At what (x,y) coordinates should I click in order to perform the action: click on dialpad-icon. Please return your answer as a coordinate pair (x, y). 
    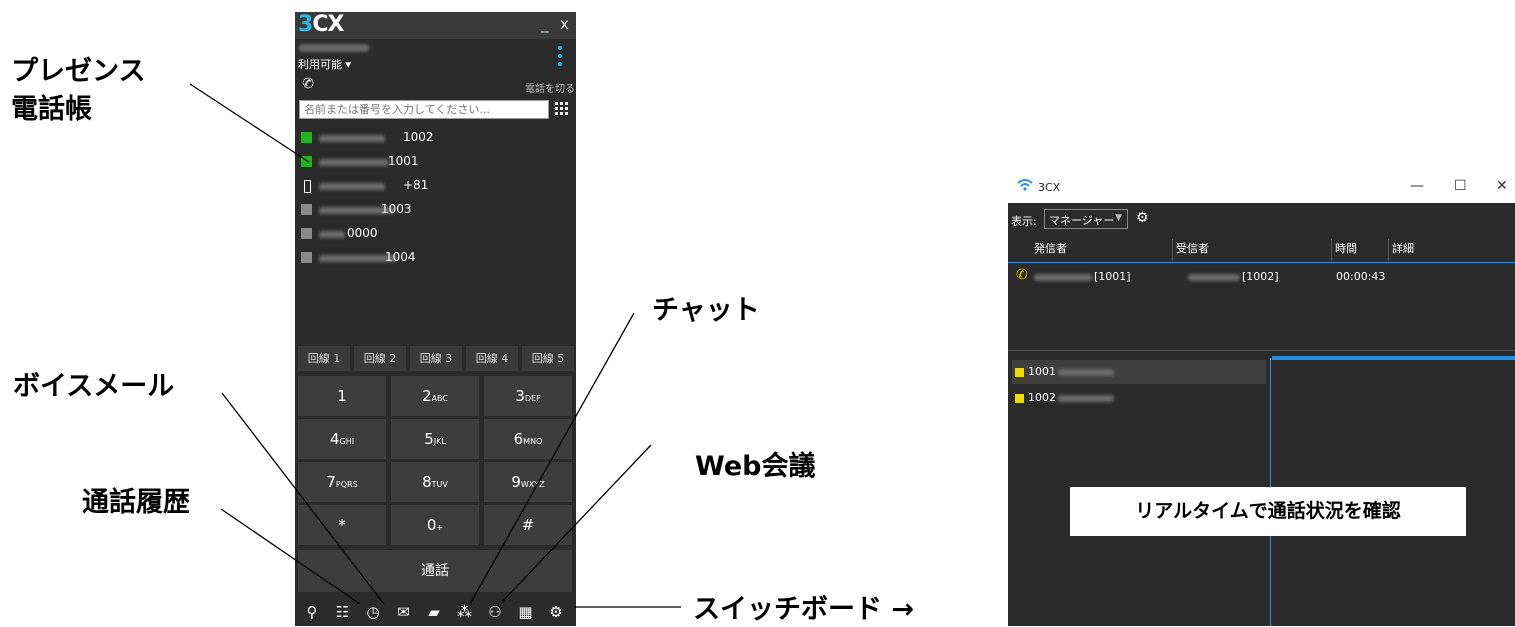
    Looking at the image, I should click on (562, 109).